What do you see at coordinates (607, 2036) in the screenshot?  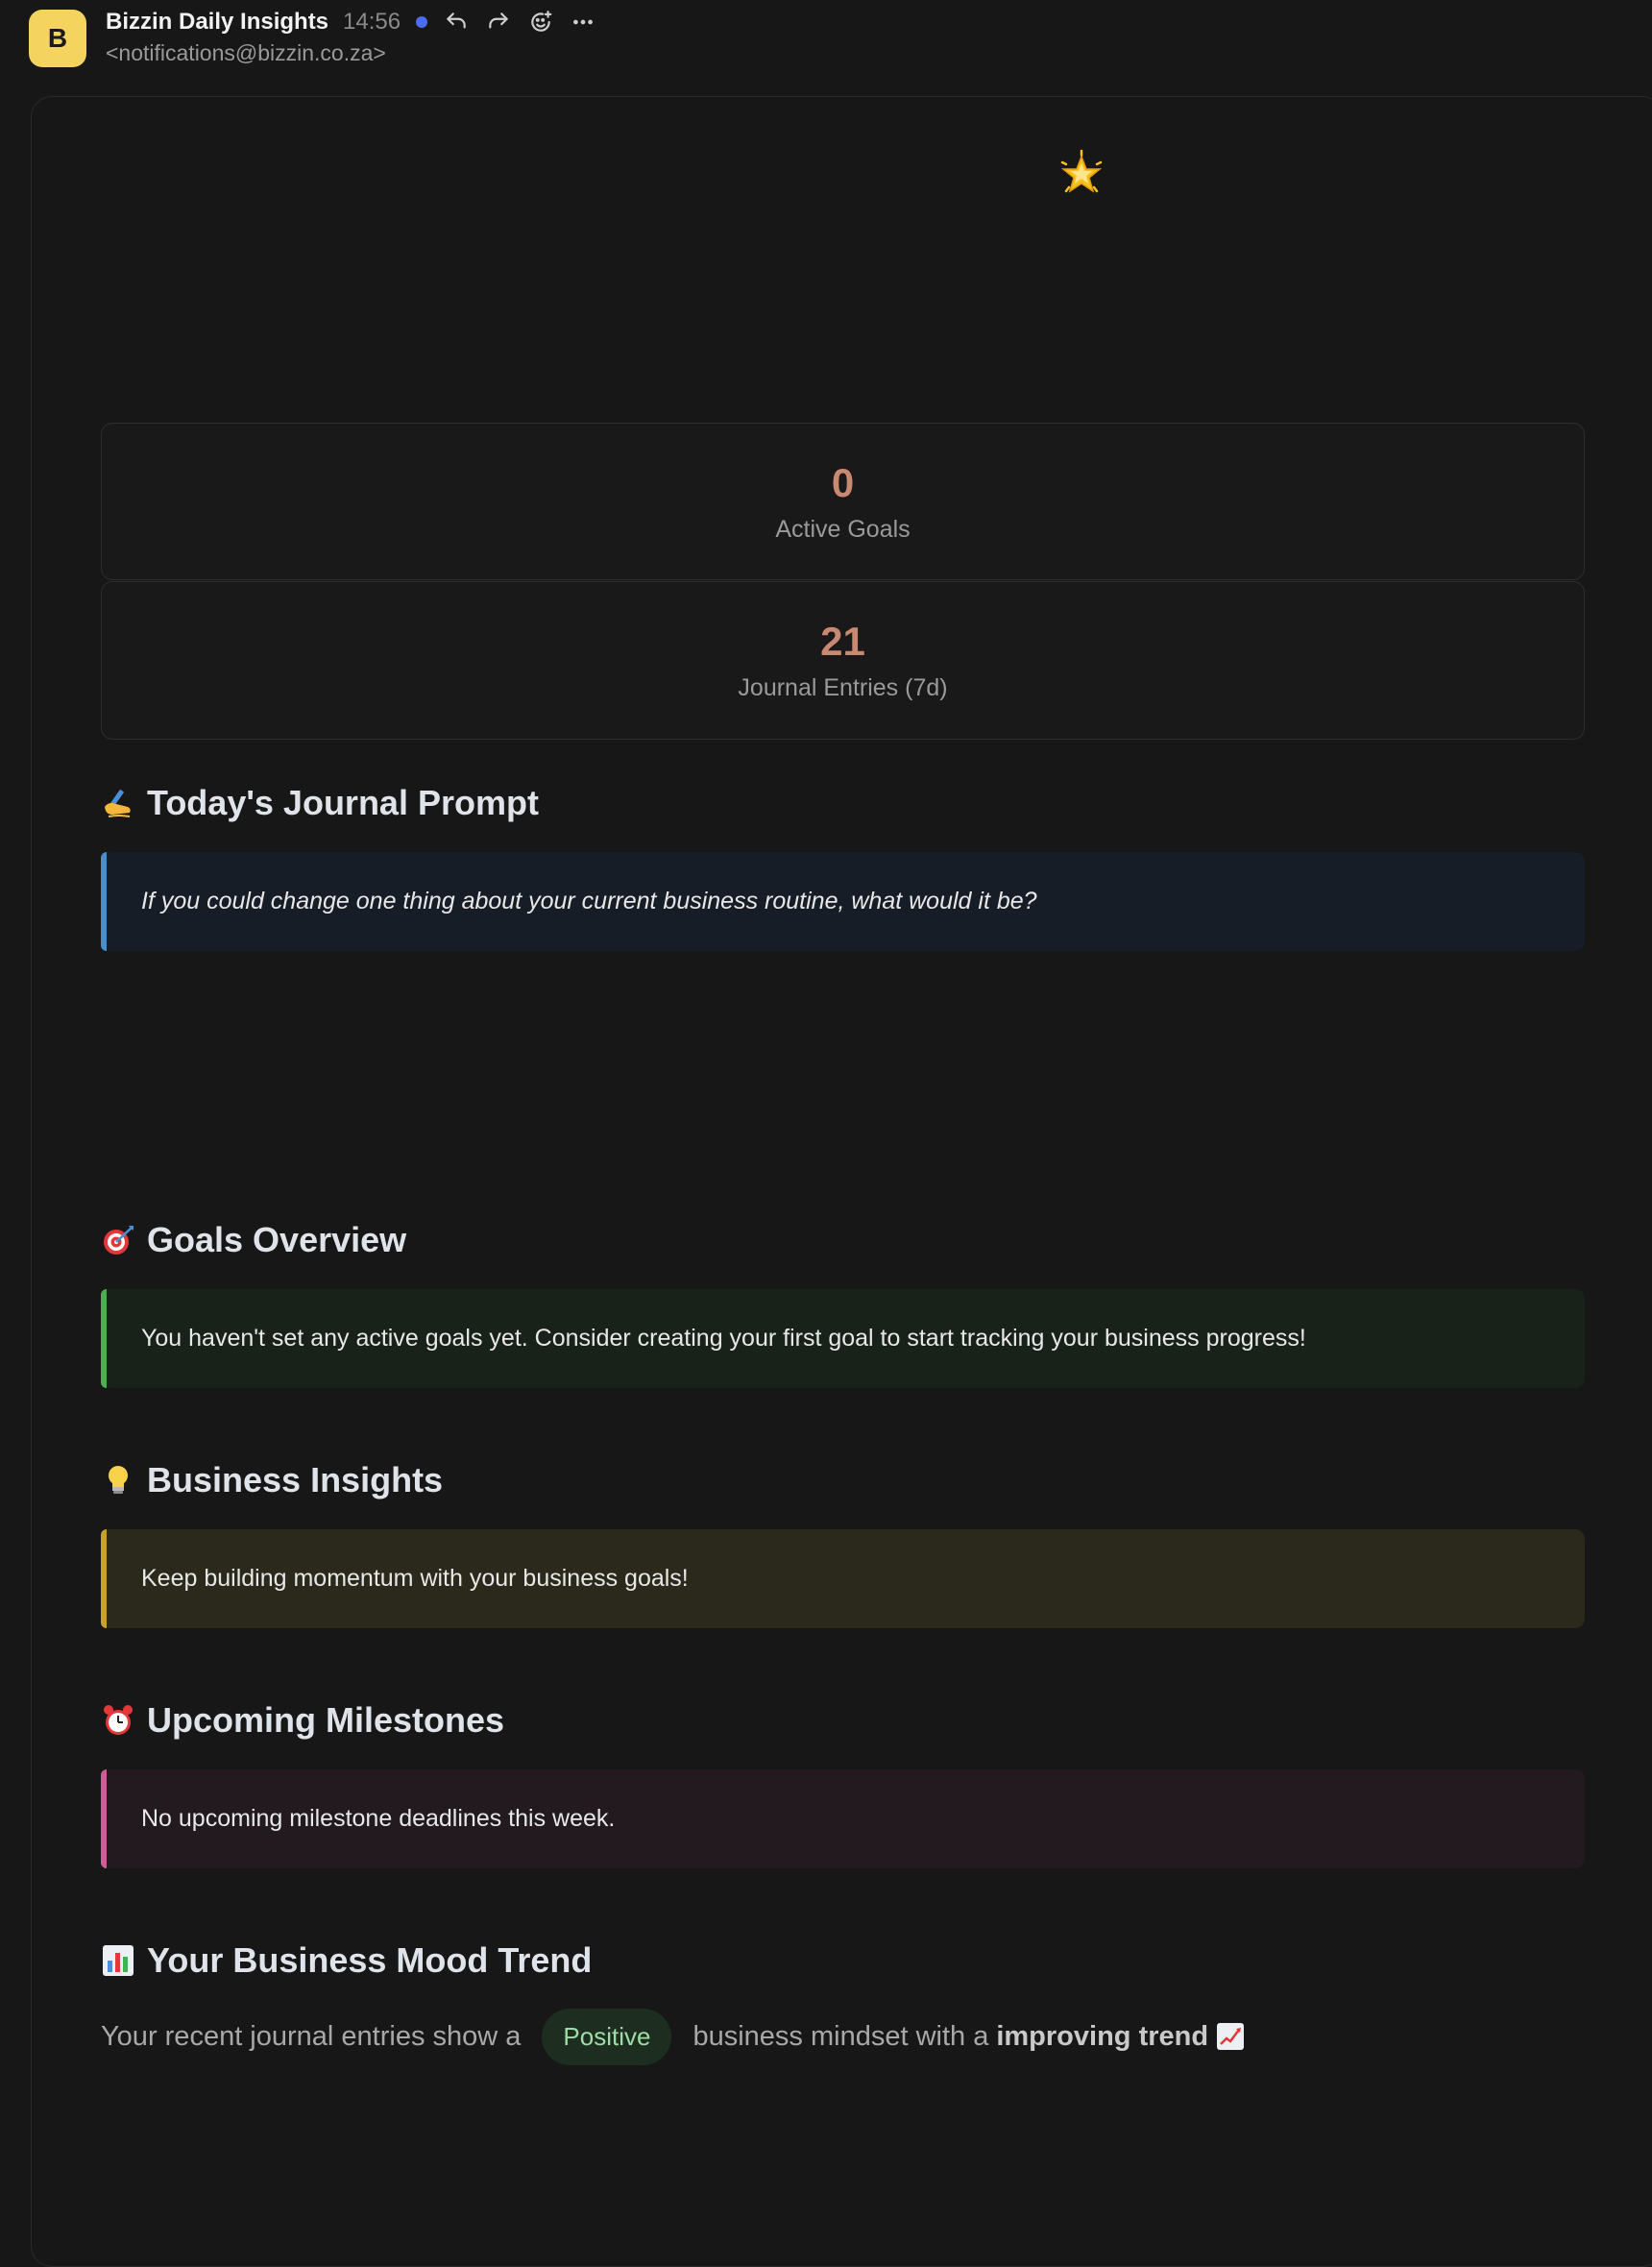 I see `mood-badge: Positive` at bounding box center [607, 2036].